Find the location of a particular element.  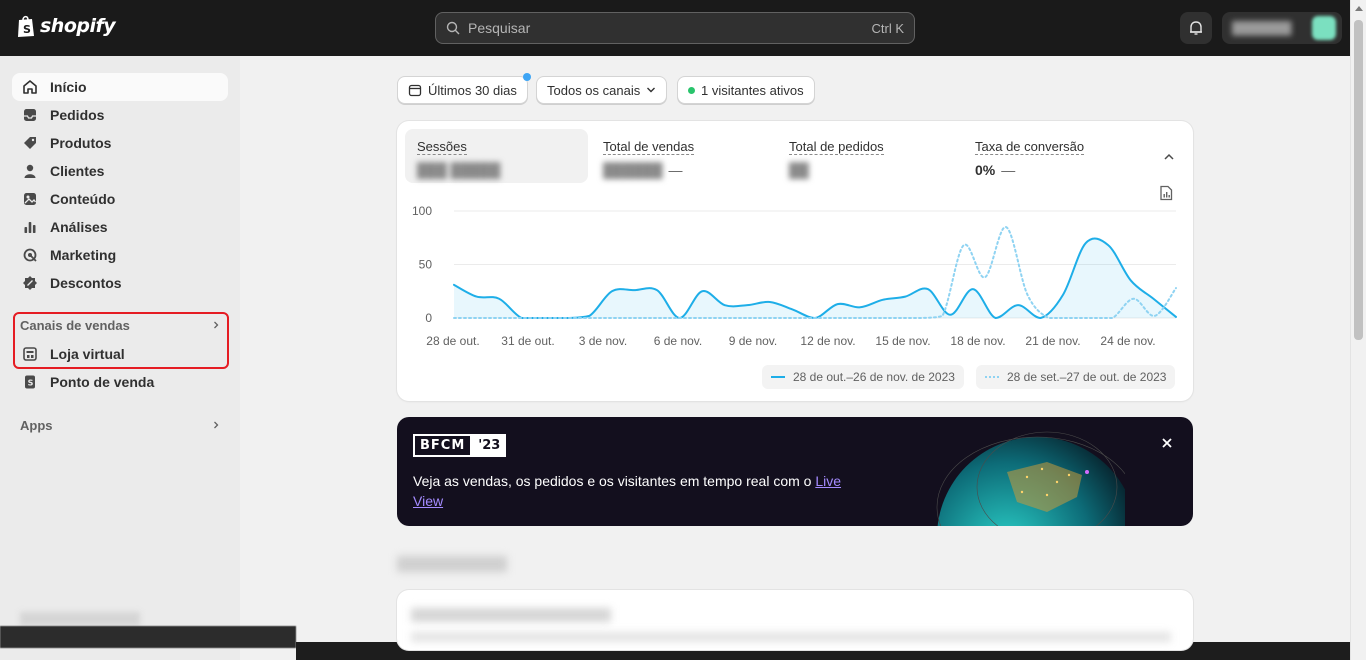

shopify-logo: S shopify is located at coordinates (66, 26).